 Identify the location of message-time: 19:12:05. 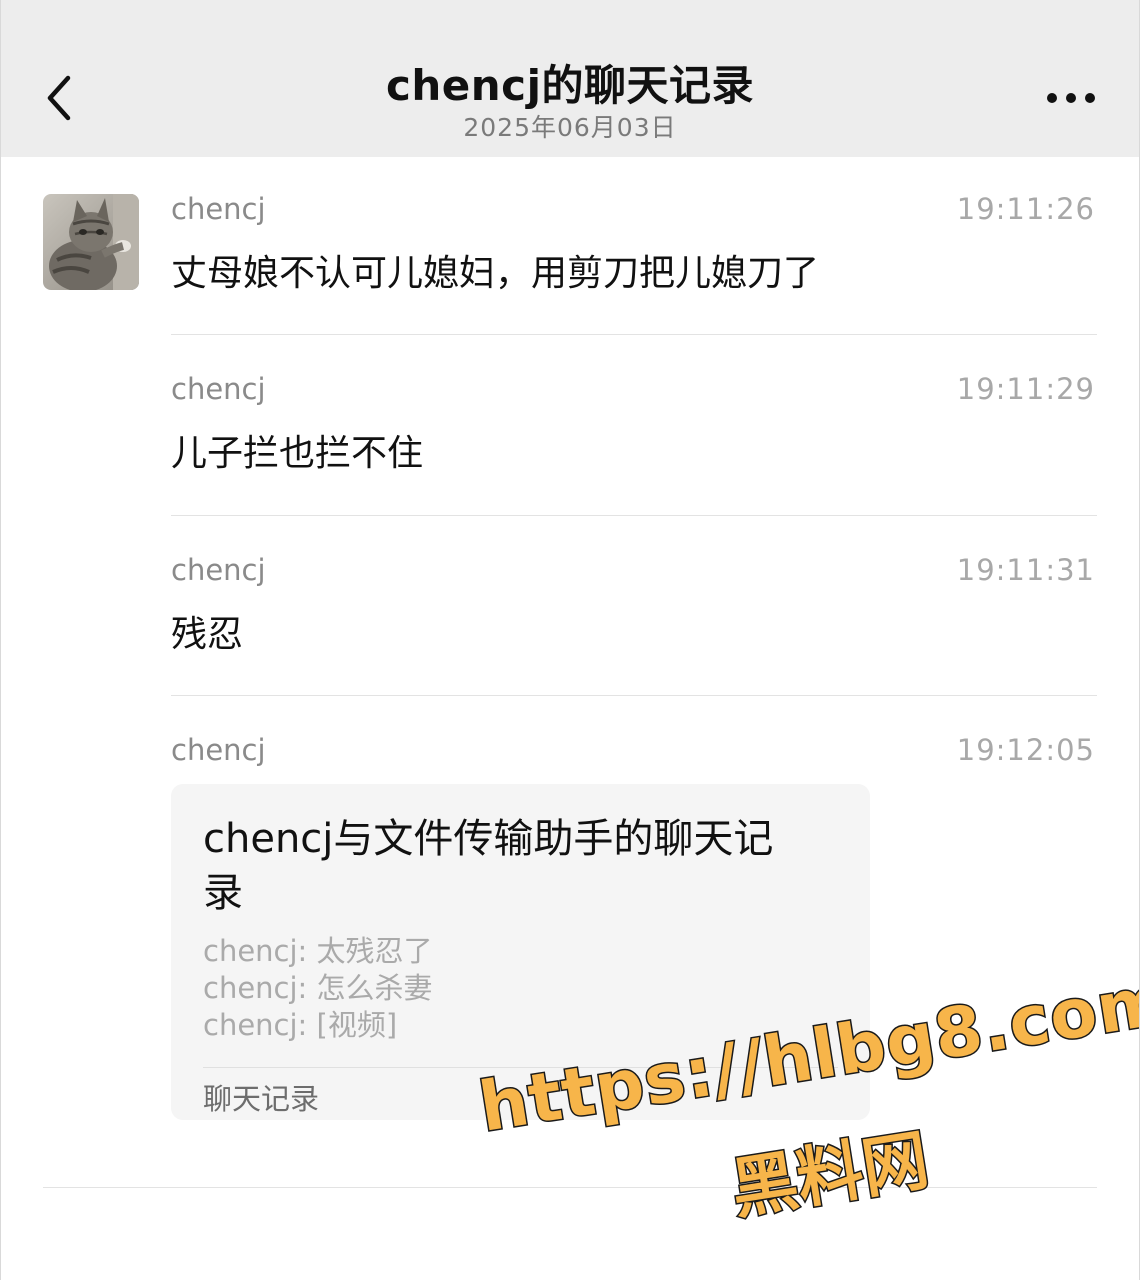
(1025, 750).